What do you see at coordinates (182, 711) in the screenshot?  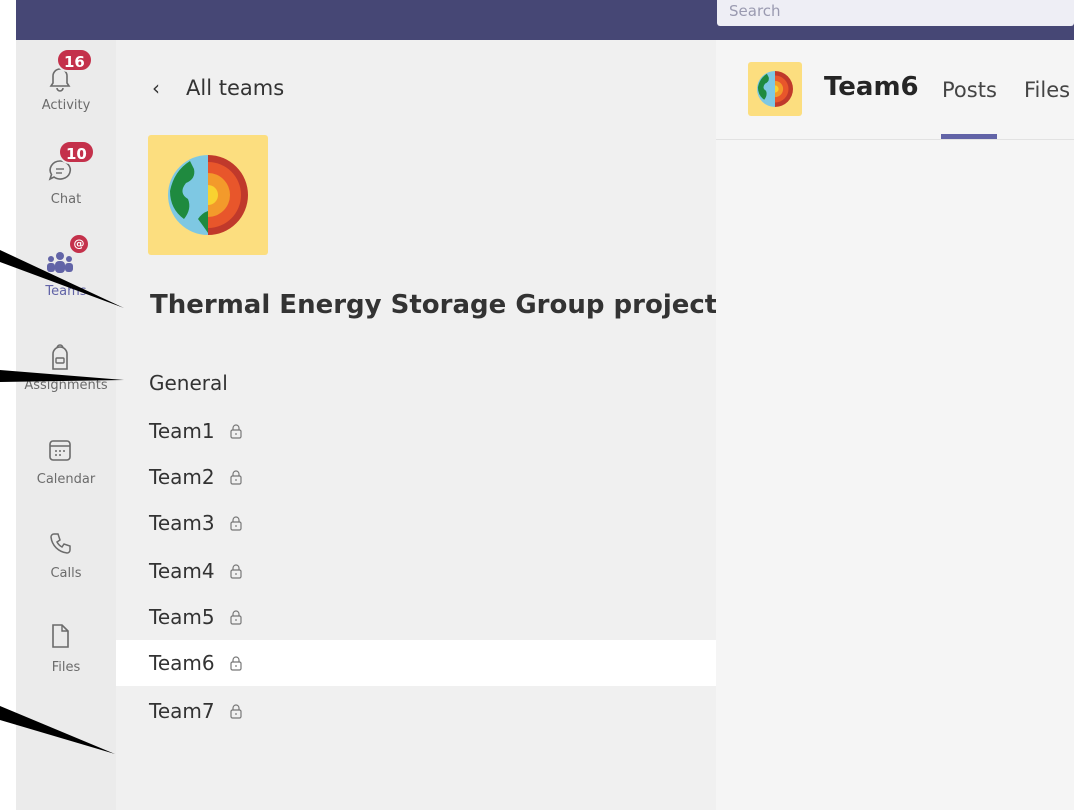 I see `channel-label: Team7` at bounding box center [182, 711].